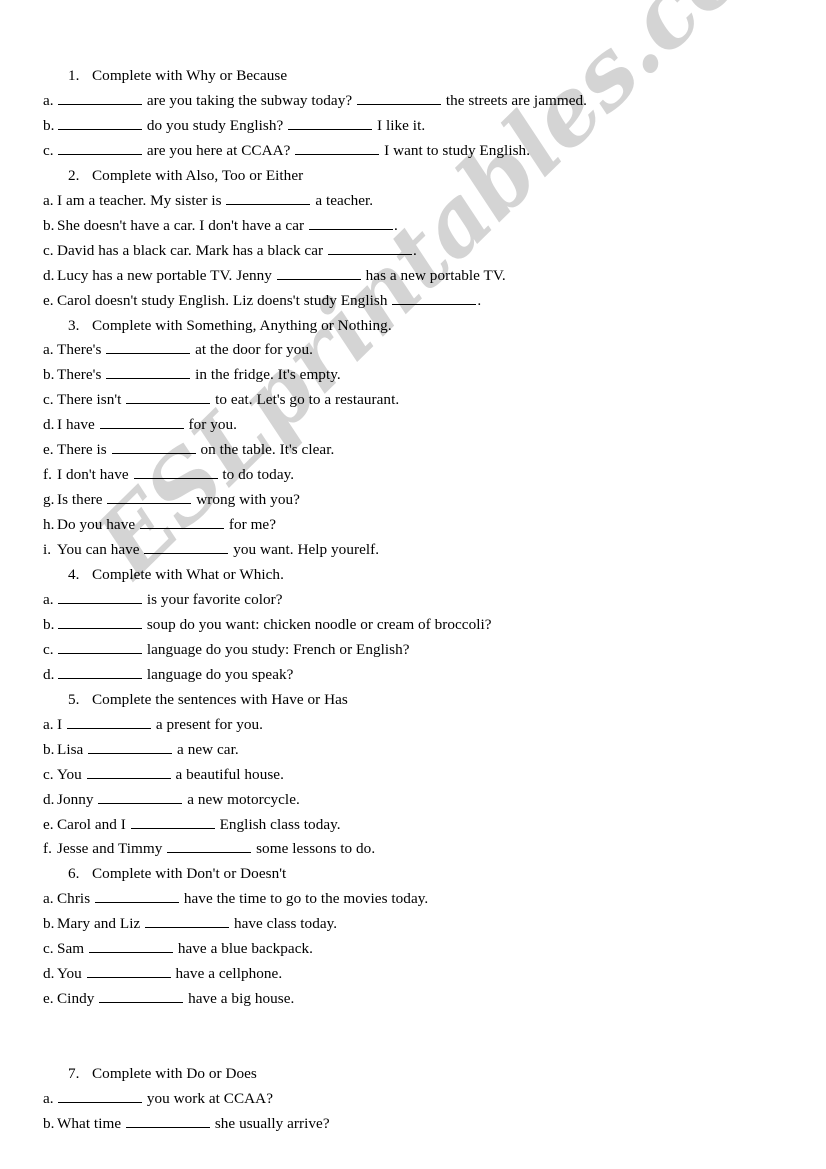  Describe the element at coordinates (211, 425) in the screenshot. I see `item-text: for you.` at that location.